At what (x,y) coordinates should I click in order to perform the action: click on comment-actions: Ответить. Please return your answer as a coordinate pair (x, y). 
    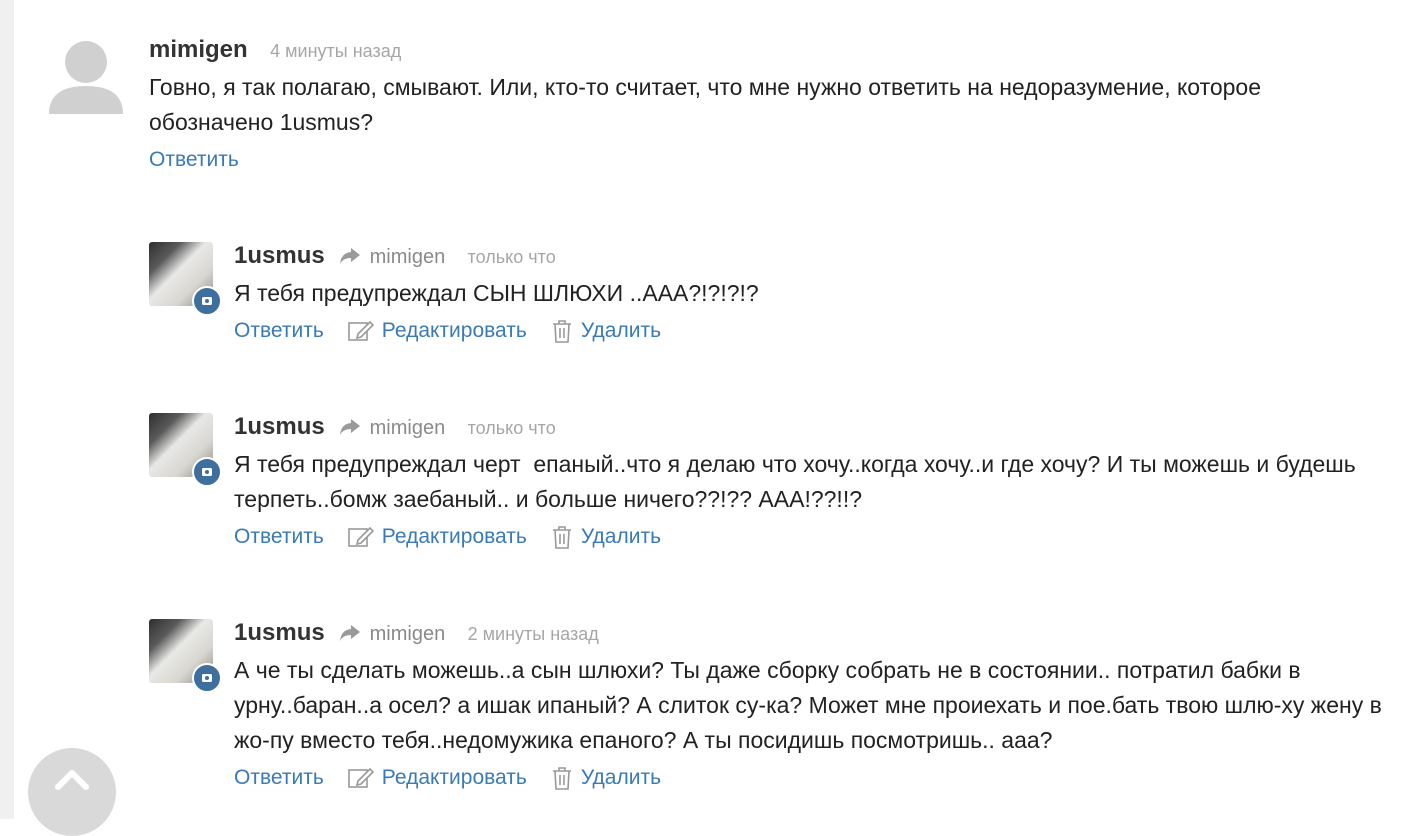
    Looking at the image, I should click on (764, 160).